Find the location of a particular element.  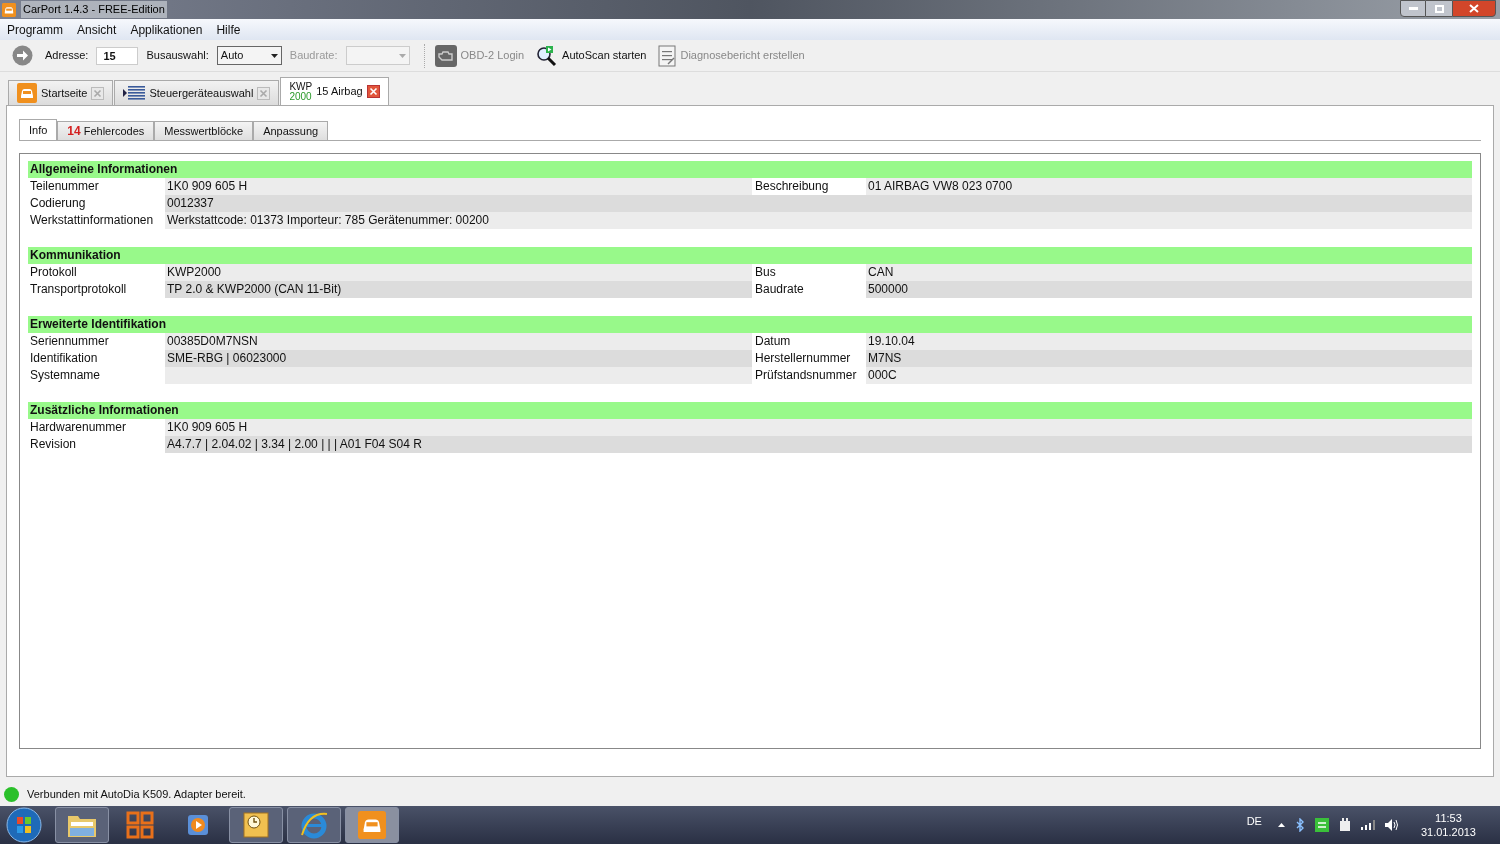

subtab: Messwertblöcke is located at coordinates (204, 131).